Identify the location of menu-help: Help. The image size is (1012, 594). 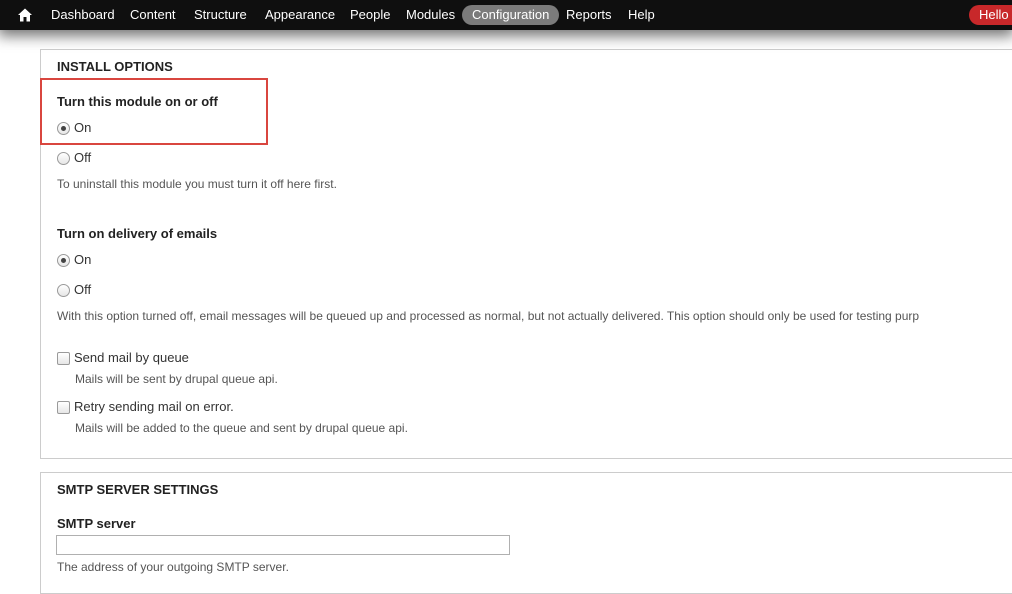
(641, 15).